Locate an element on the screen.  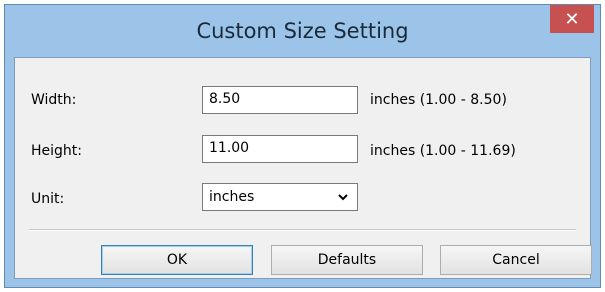
height-range-hint: inches (1.00 - 11.69) is located at coordinates (443, 151).